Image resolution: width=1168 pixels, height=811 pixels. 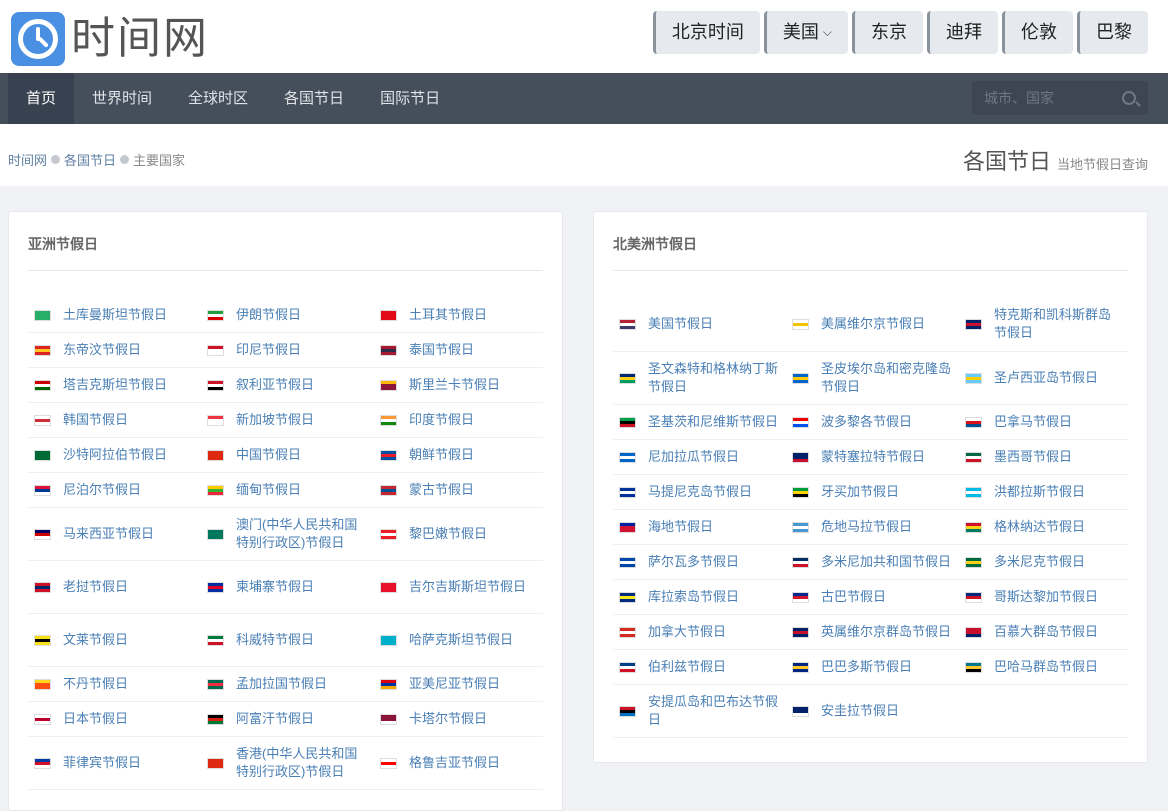 What do you see at coordinates (962, 32) in the screenshot?
I see `city-button-dubai: 迪拜` at bounding box center [962, 32].